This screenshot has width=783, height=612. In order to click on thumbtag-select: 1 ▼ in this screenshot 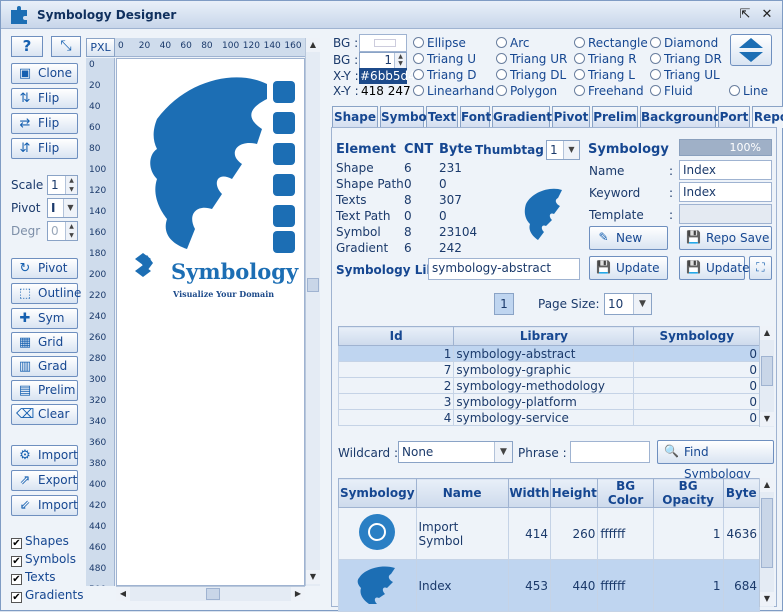, I will do `click(563, 150)`.